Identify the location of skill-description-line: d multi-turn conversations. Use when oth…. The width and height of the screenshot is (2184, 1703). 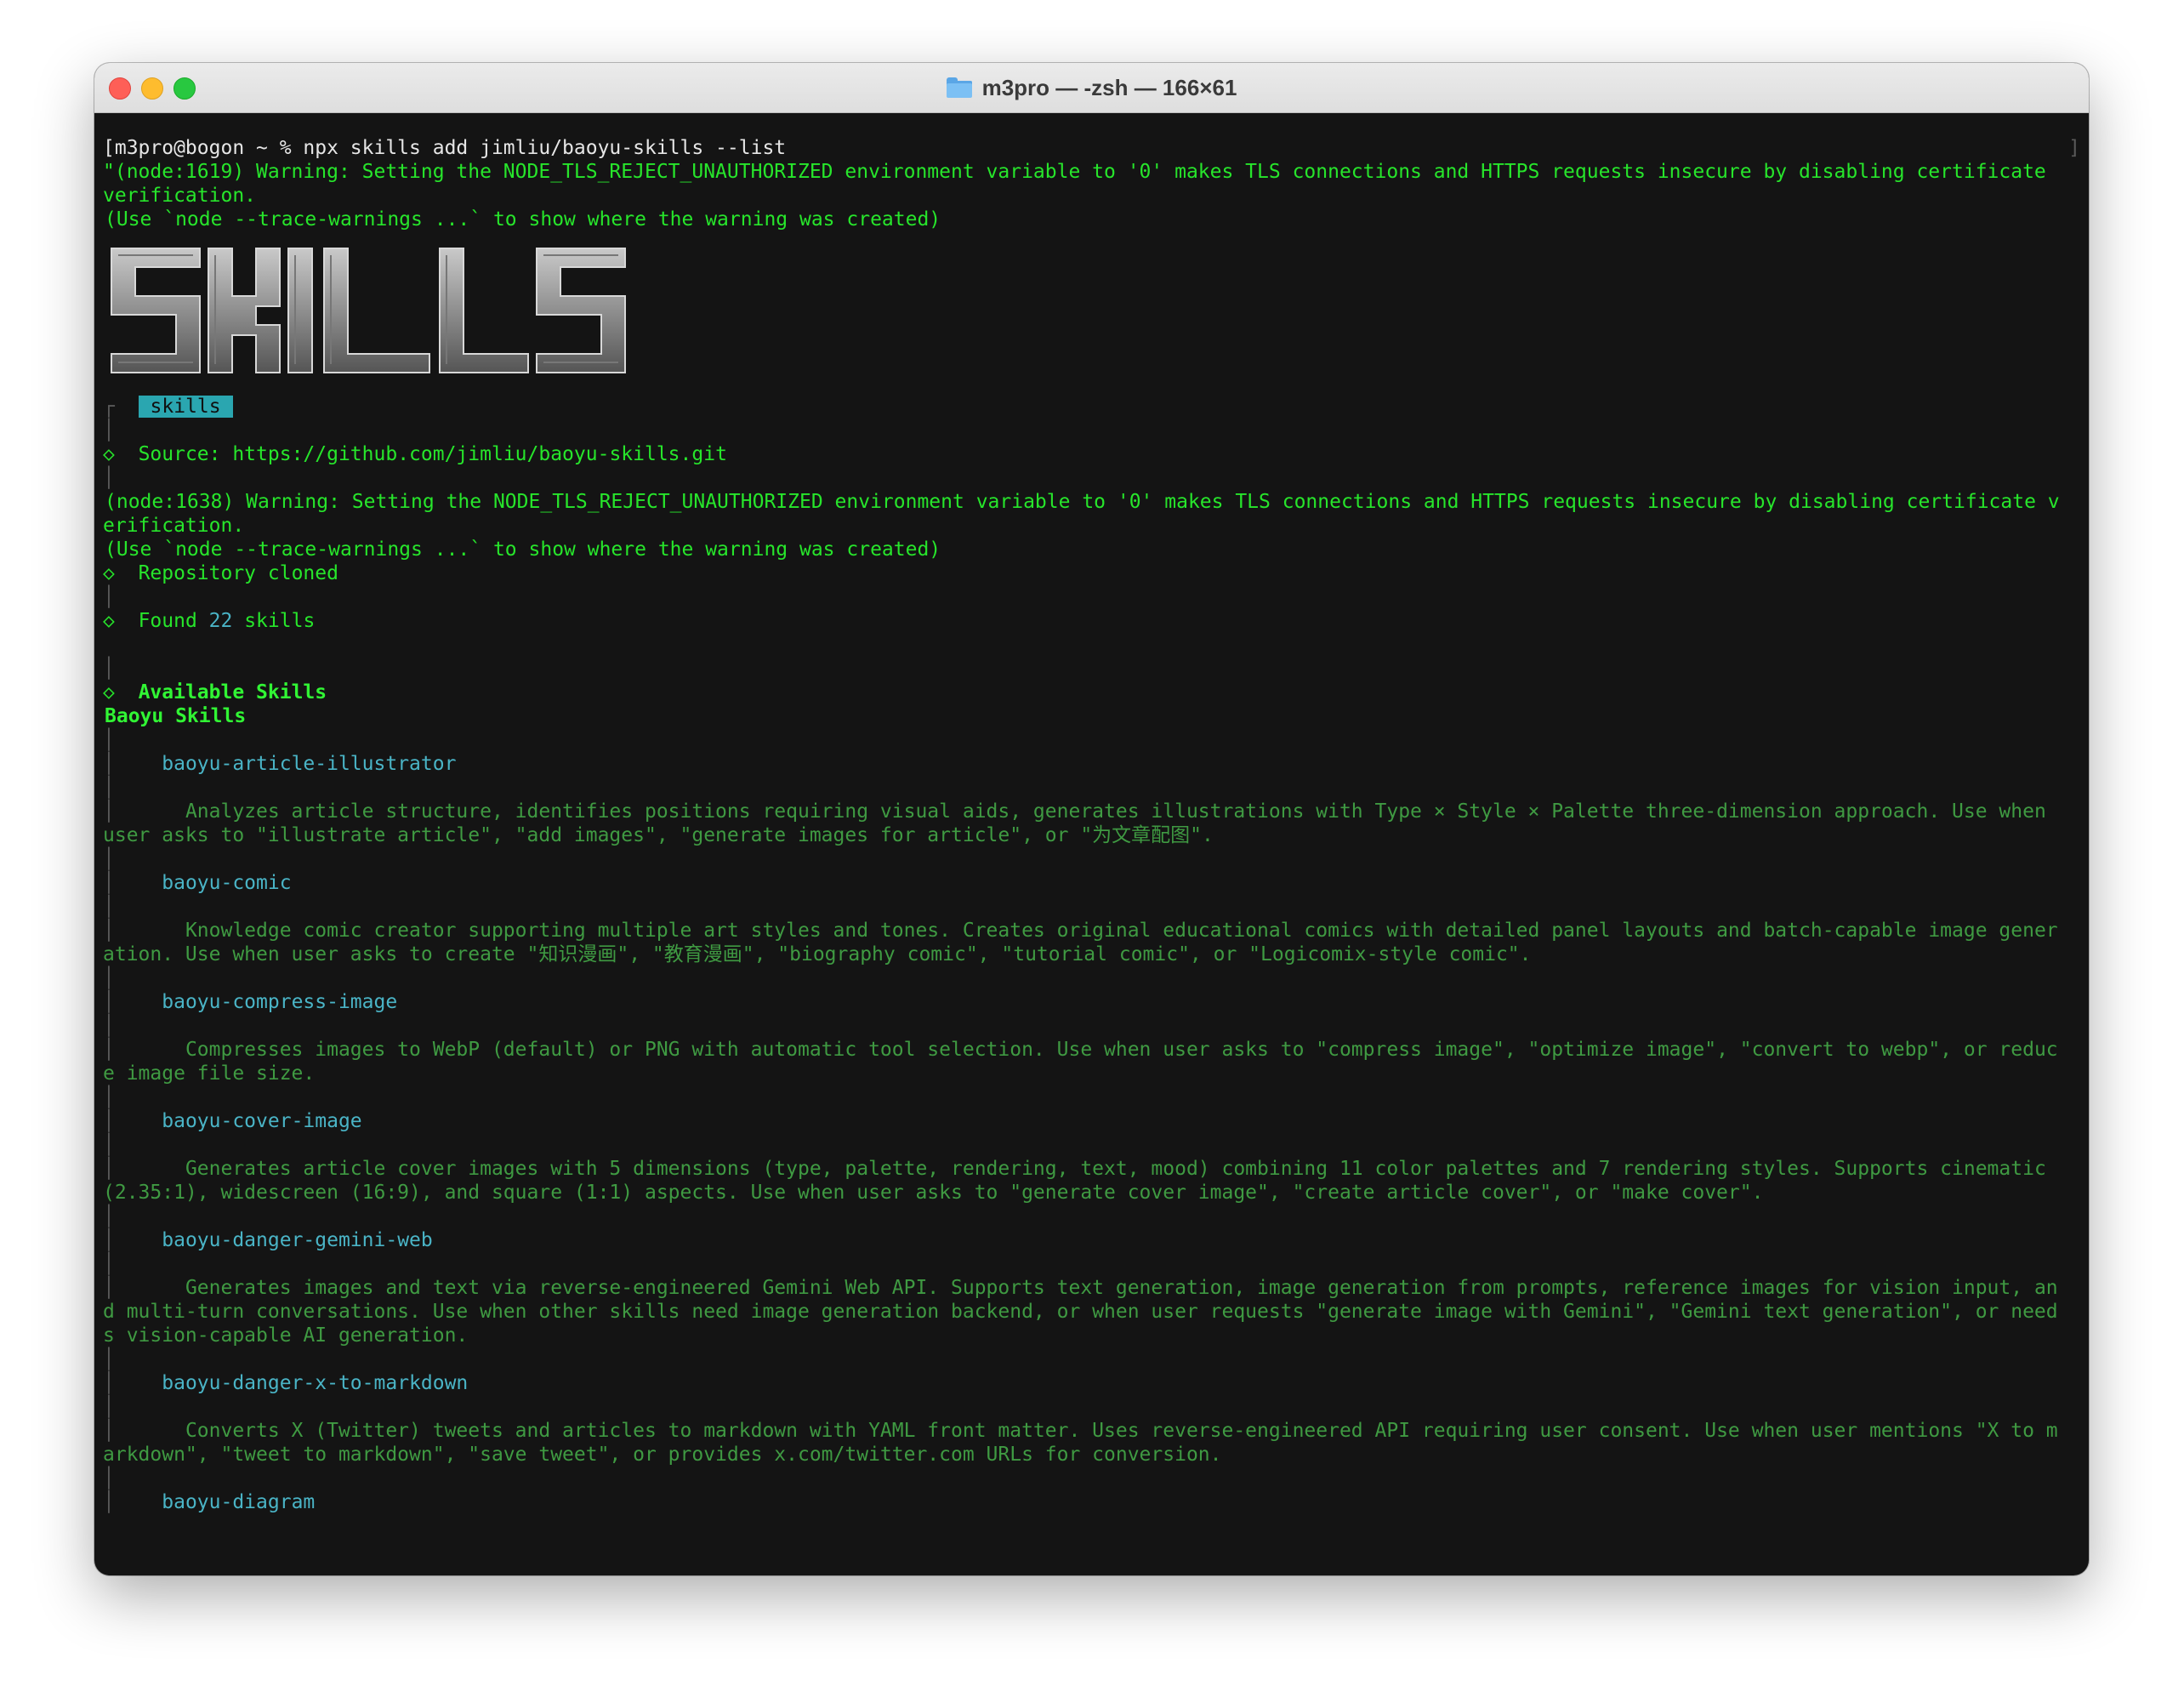
(1080, 1312).